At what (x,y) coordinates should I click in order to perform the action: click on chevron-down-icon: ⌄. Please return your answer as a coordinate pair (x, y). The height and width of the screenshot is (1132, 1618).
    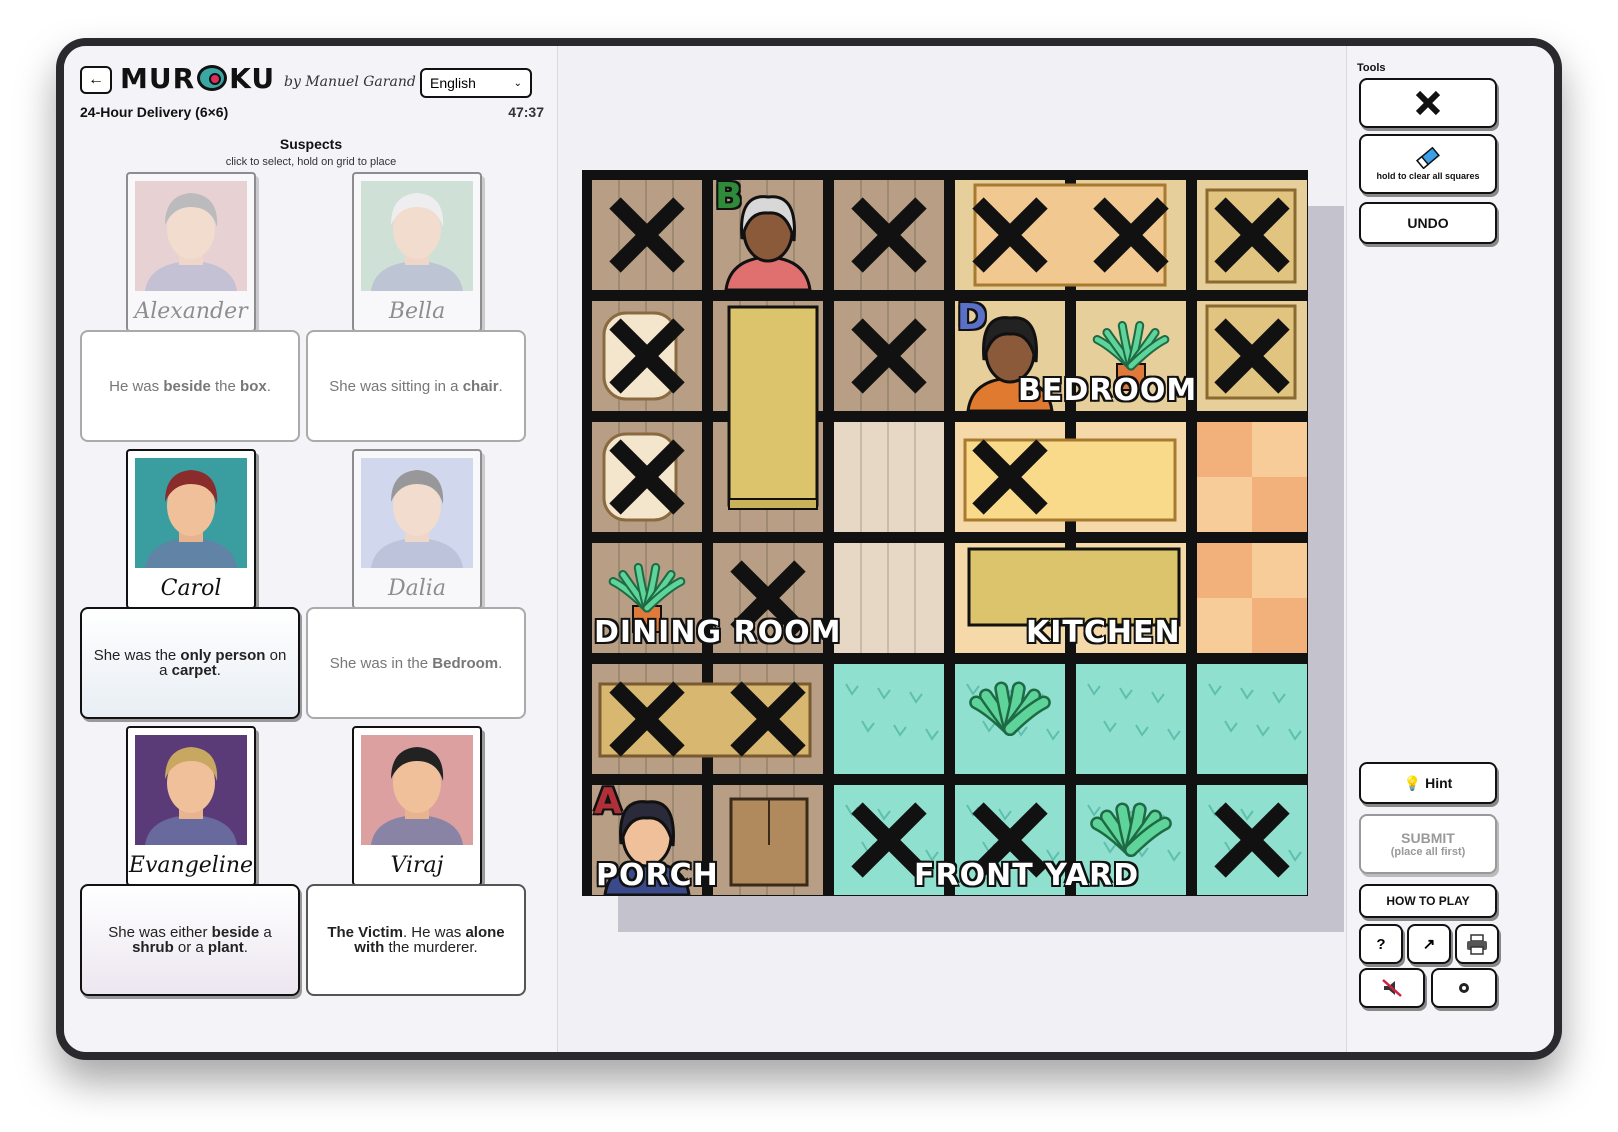
    Looking at the image, I should click on (517, 83).